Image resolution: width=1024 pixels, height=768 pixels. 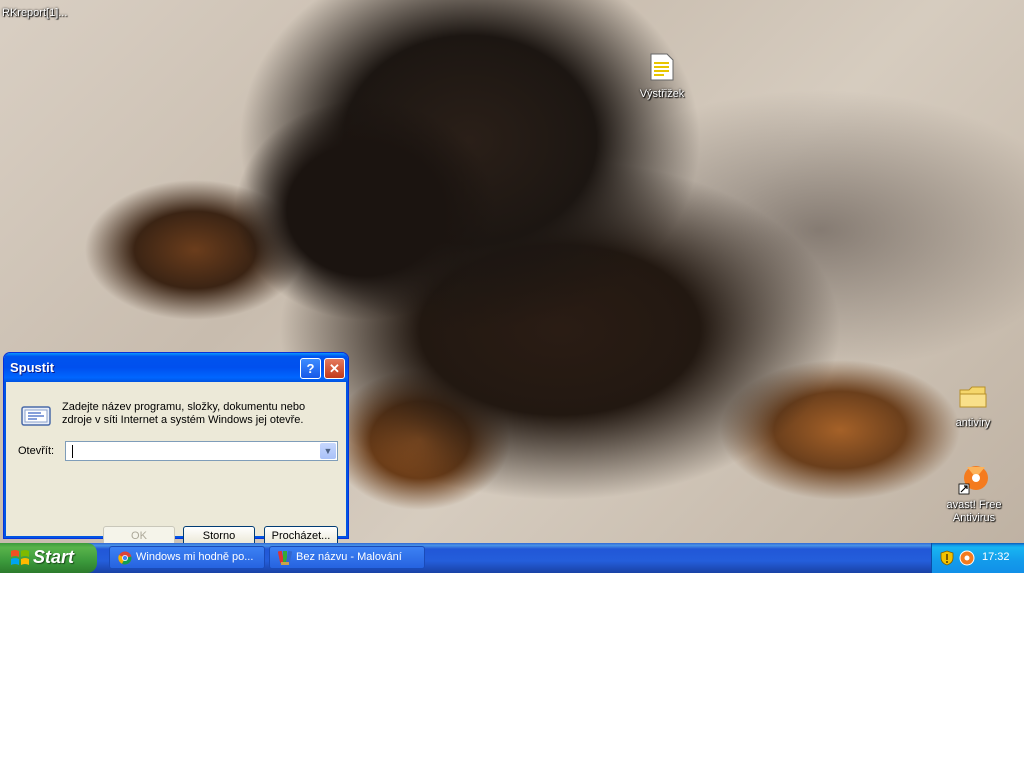 What do you see at coordinates (973, 397) in the screenshot?
I see `folder-icon` at bounding box center [973, 397].